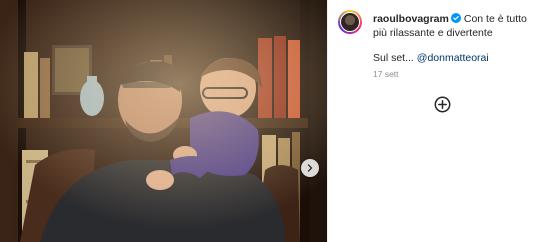 The height and width of the screenshot is (242, 550). I want to click on caption-second-line: Sul set... @donmatteorai, so click(431, 58).